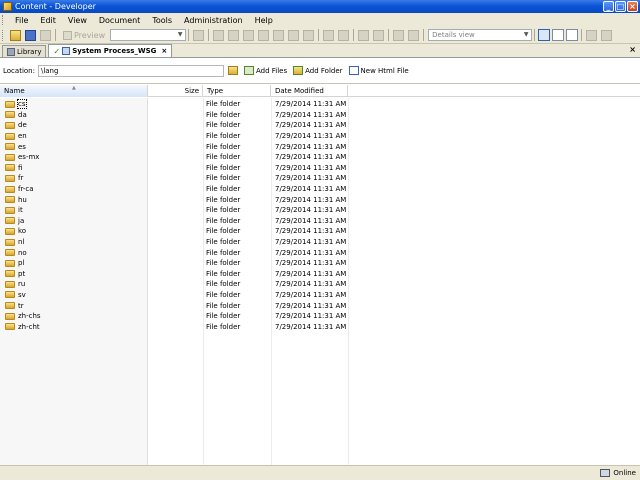 The width and height of the screenshot is (640, 480). I want to click on maximize-button: □, so click(620, 6).